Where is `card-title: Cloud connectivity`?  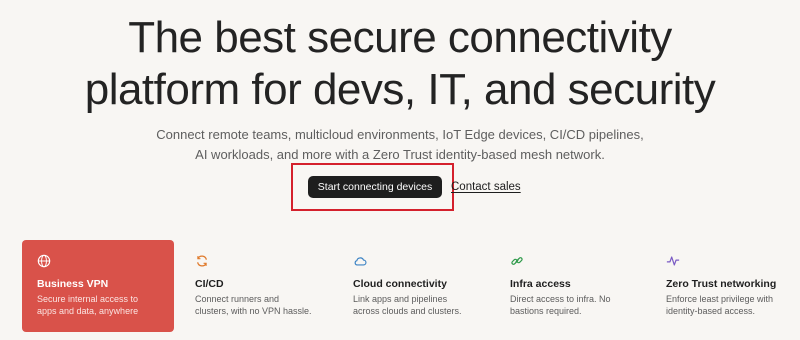
card-title: Cloud connectivity is located at coordinates (400, 284).